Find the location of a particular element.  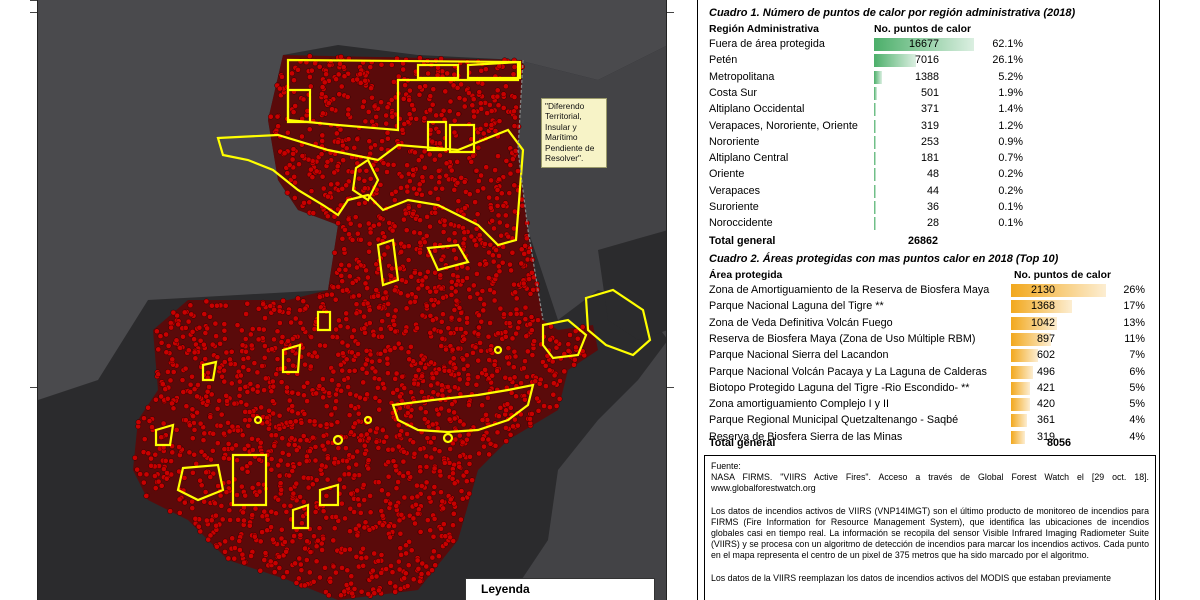

map-frame-tick is located at coordinates (33, 12).